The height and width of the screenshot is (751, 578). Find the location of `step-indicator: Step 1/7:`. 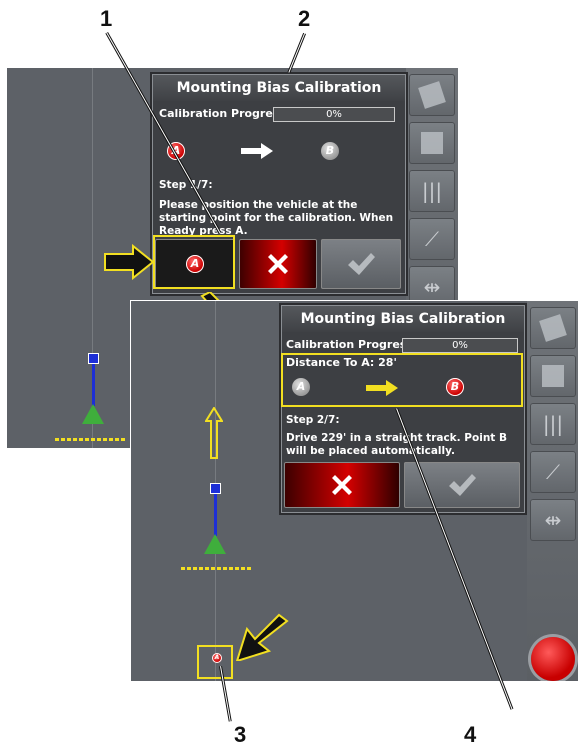

step-indicator: Step 1/7: is located at coordinates (186, 185).